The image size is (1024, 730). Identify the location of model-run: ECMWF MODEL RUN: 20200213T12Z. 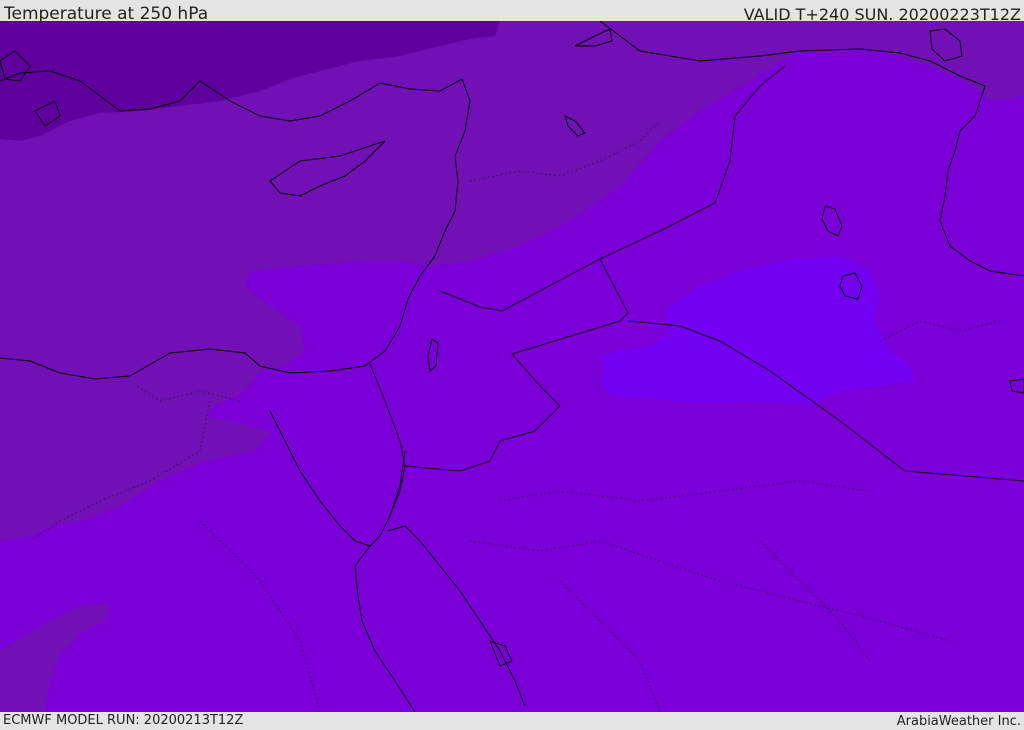
(123, 720).